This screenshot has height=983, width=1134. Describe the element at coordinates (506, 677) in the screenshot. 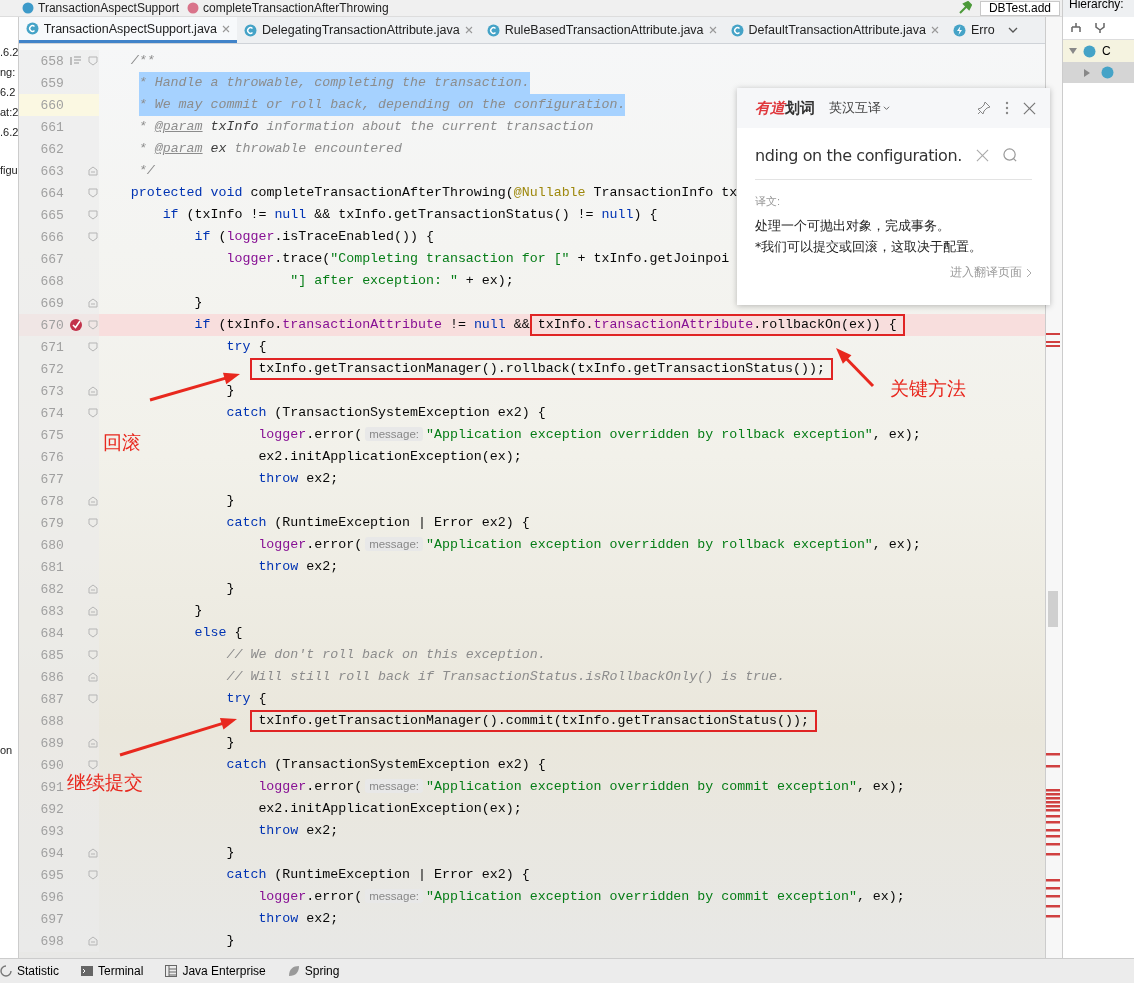

I see `code-line: // Will still roll back if TransactionStatus.isRollbackOnly() is true.` at that location.